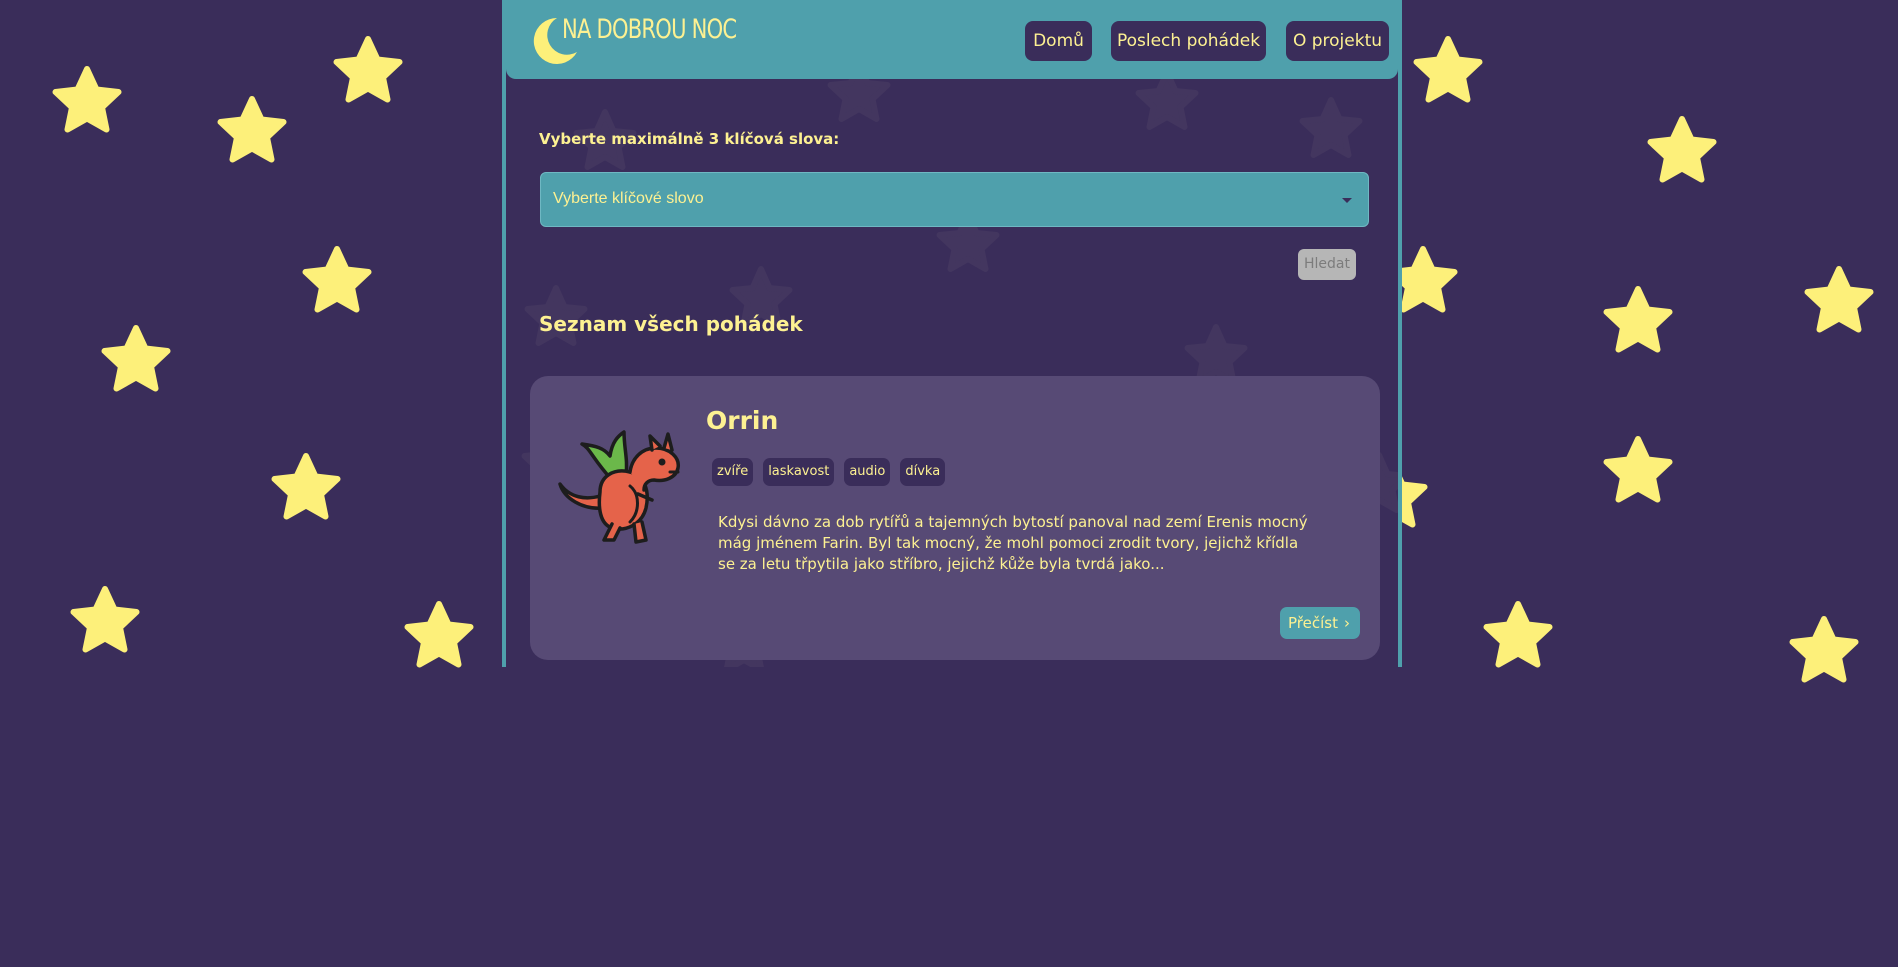 The height and width of the screenshot is (967, 1898). I want to click on read-button-label: Přečíst, so click(1313, 623).